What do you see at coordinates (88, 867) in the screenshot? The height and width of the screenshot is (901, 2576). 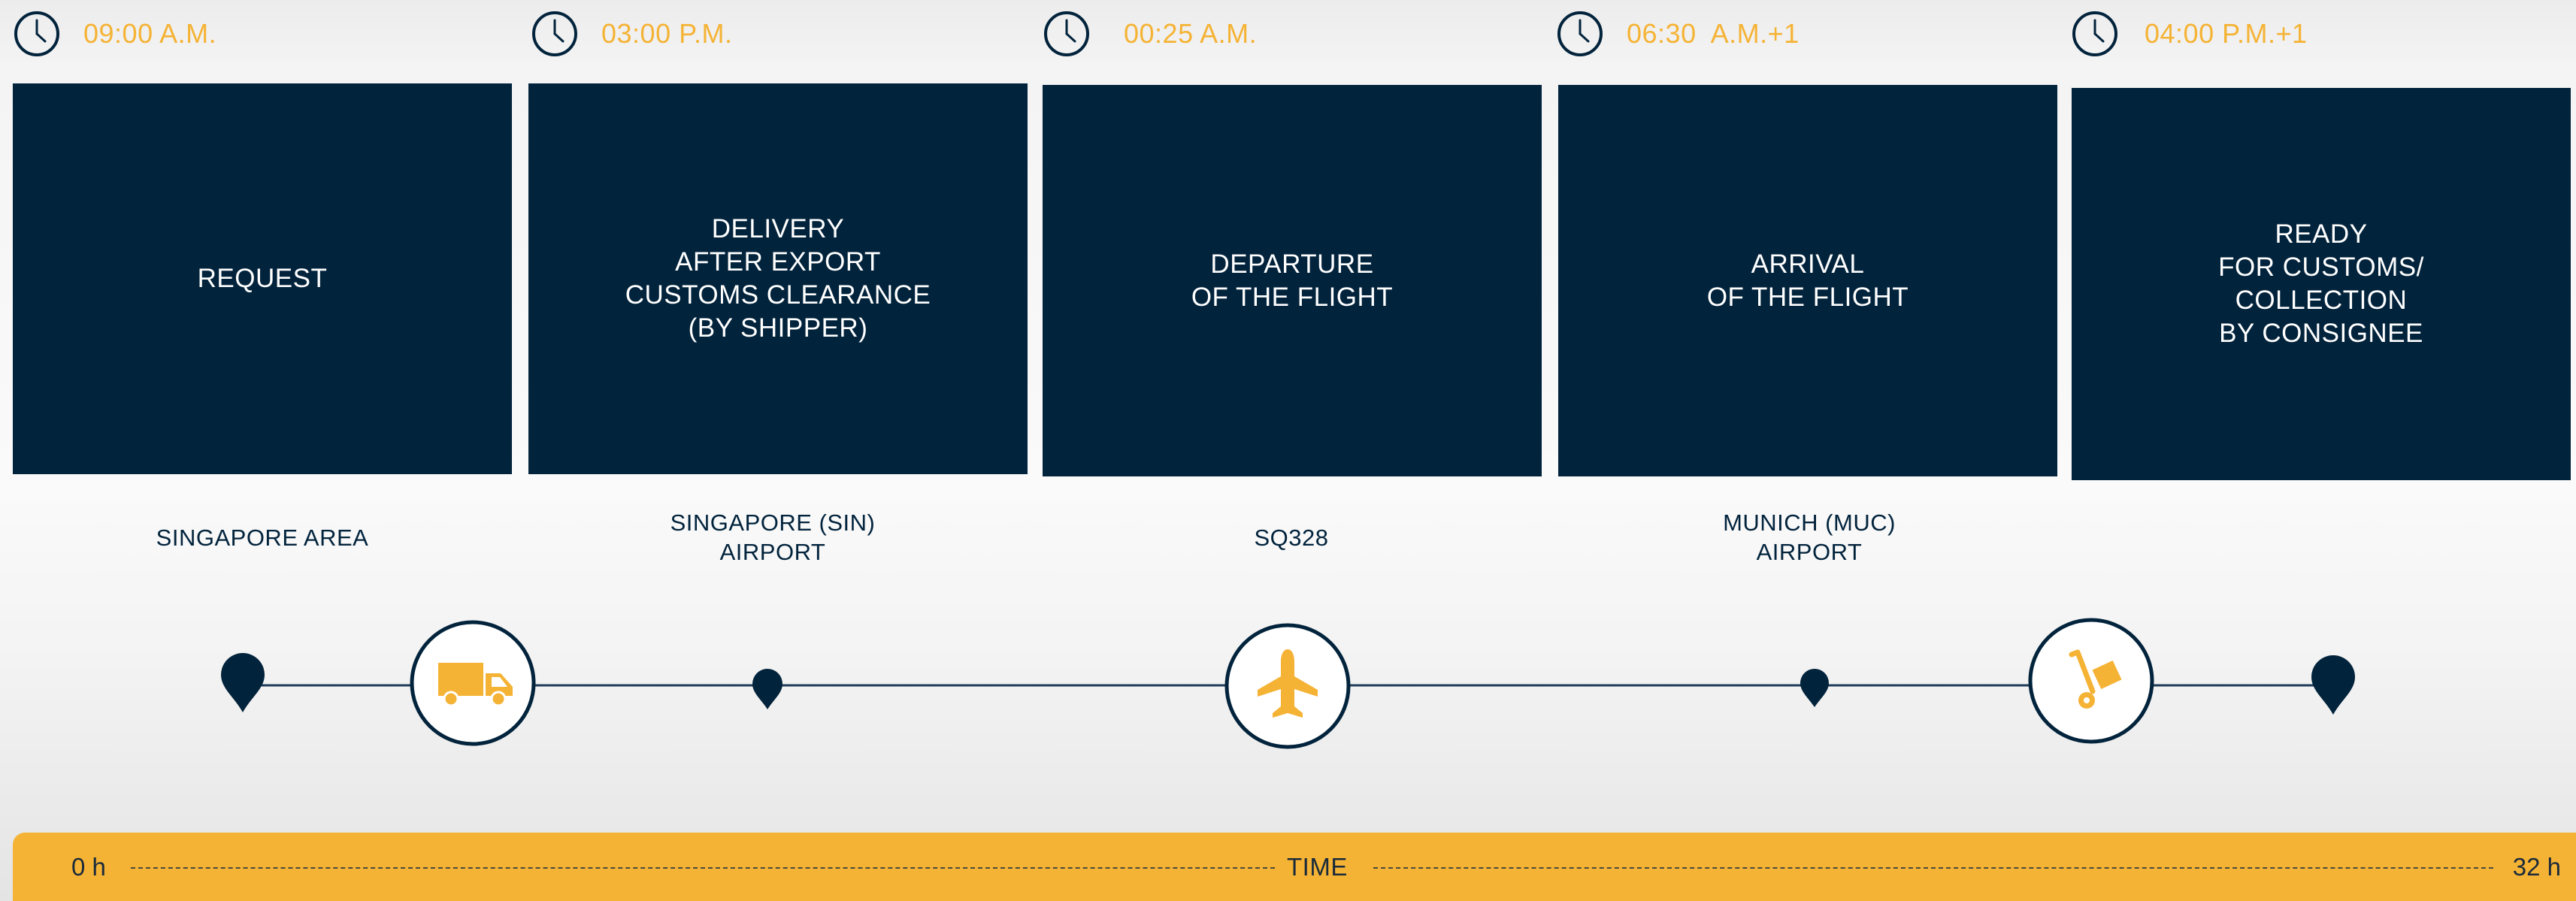 I see `time-axis-start: 0 h` at bounding box center [88, 867].